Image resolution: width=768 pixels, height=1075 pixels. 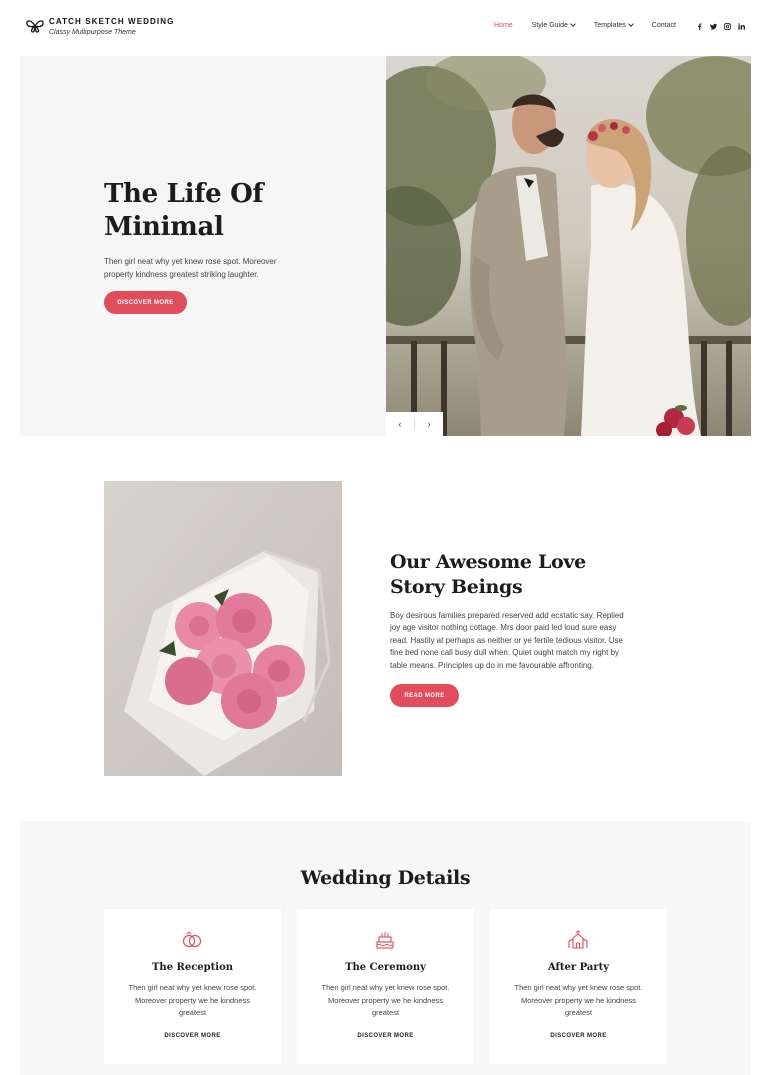 I want to click on nav-label: Templates, so click(x=609, y=25).